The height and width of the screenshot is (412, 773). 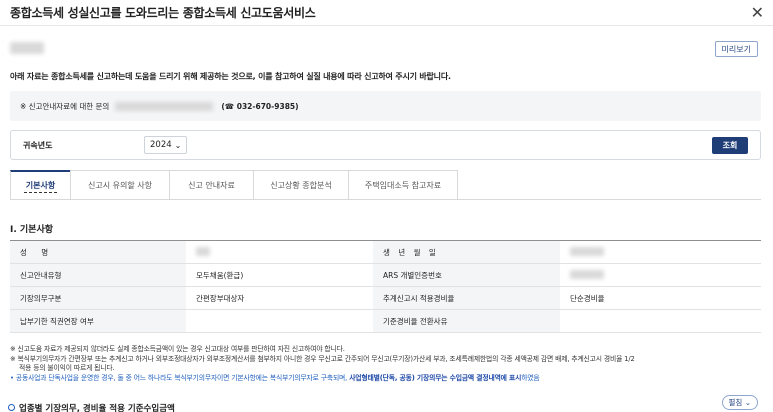 I want to click on table-row: 성 명 생 년 월 일, so click(x=385, y=252).